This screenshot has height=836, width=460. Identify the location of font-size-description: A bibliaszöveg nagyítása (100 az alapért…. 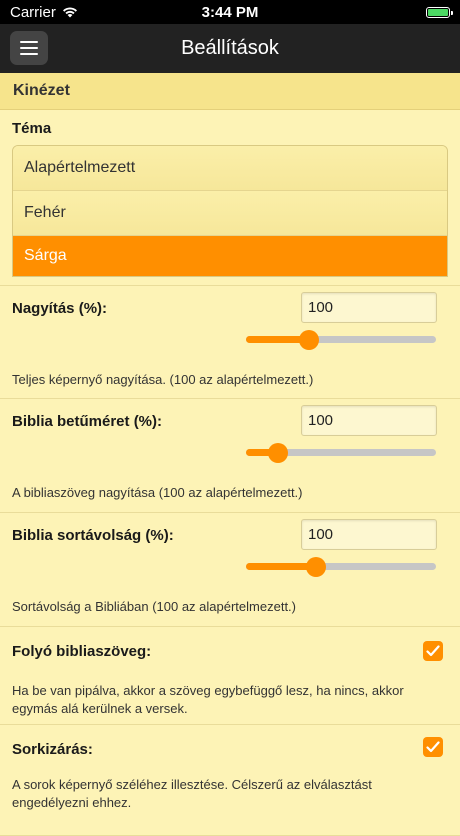
(157, 492).